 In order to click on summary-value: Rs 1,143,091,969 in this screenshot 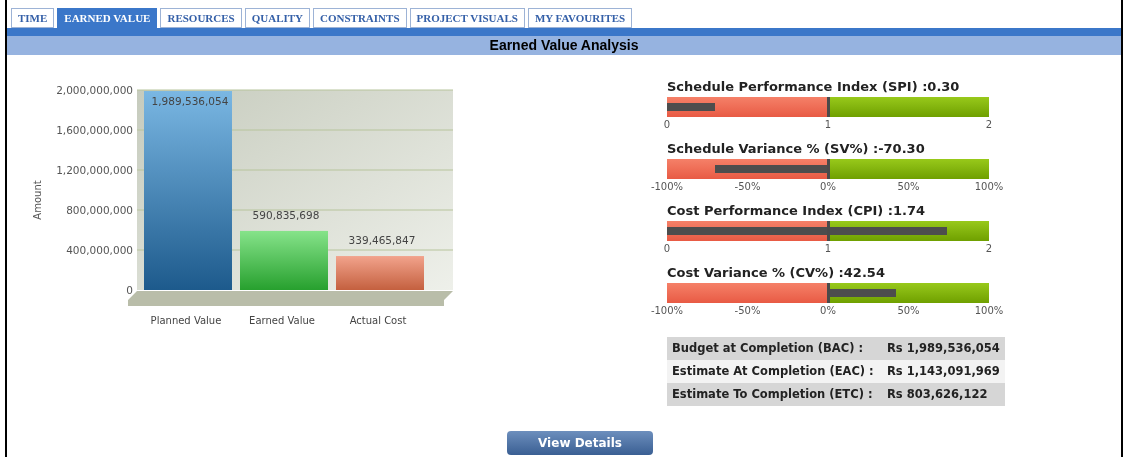, I will do `click(943, 371)`.